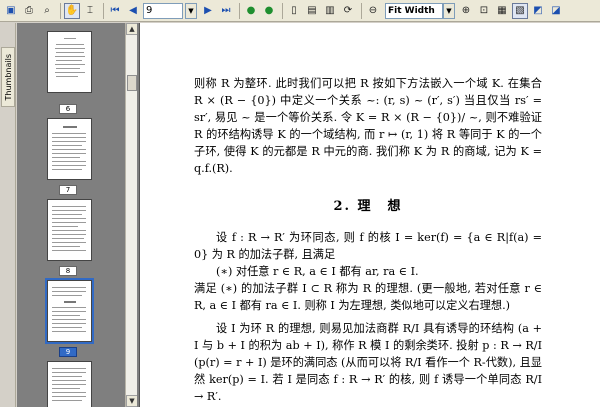  What do you see at coordinates (520, 10) in the screenshot?
I see `fit-width-icon: ▧` at bounding box center [520, 10].